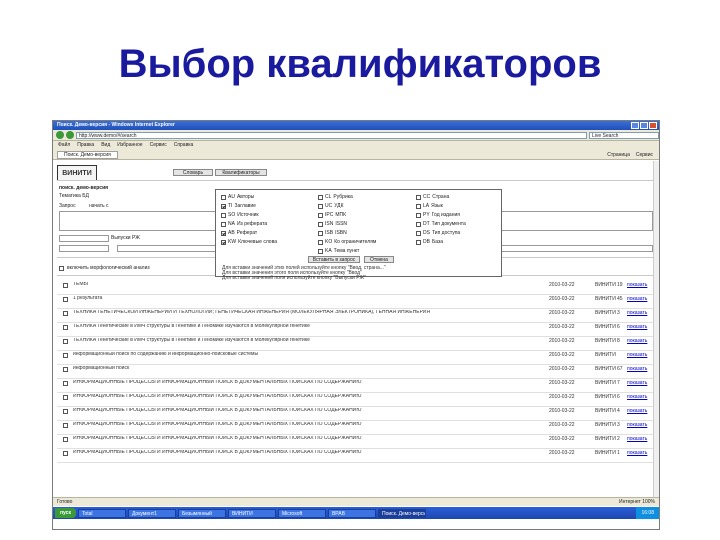 This screenshot has width=720, height=540. What do you see at coordinates (635, 125) in the screenshot?
I see `minimize-button` at bounding box center [635, 125].